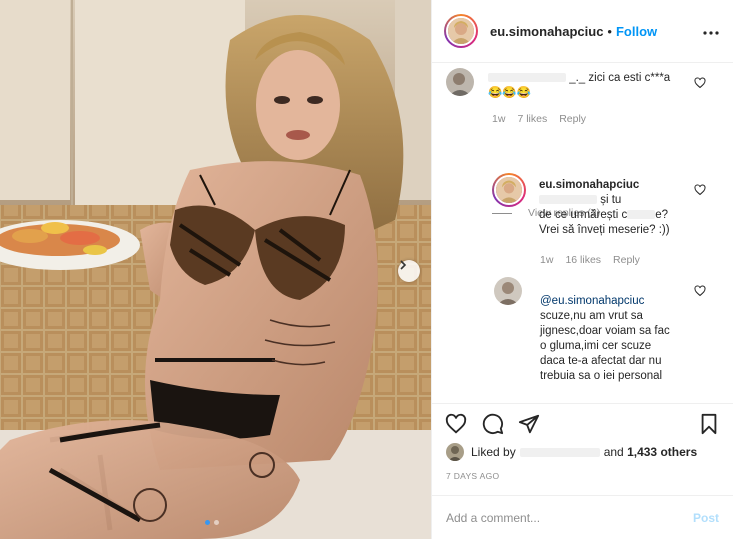  What do you see at coordinates (559, 452) in the screenshot?
I see `redacted-liker` at bounding box center [559, 452].